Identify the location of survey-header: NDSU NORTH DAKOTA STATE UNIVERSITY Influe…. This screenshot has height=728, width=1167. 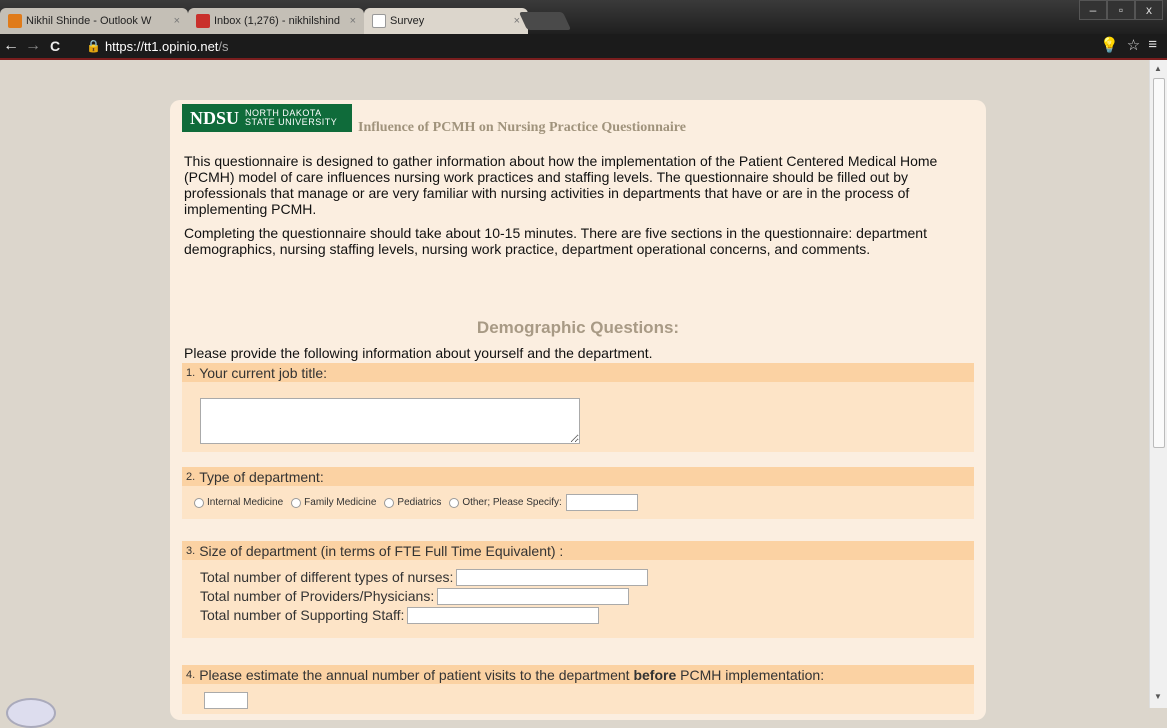
(434, 119).